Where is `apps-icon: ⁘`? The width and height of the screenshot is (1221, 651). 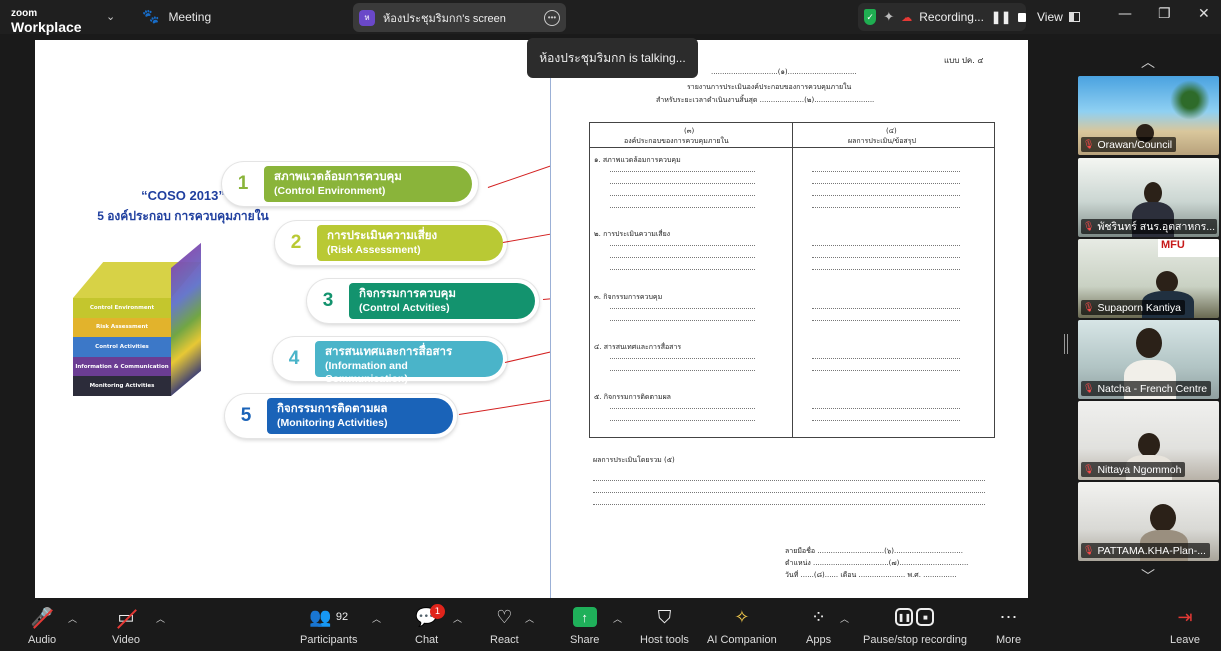 apps-icon: ⁘ is located at coordinates (818, 616).